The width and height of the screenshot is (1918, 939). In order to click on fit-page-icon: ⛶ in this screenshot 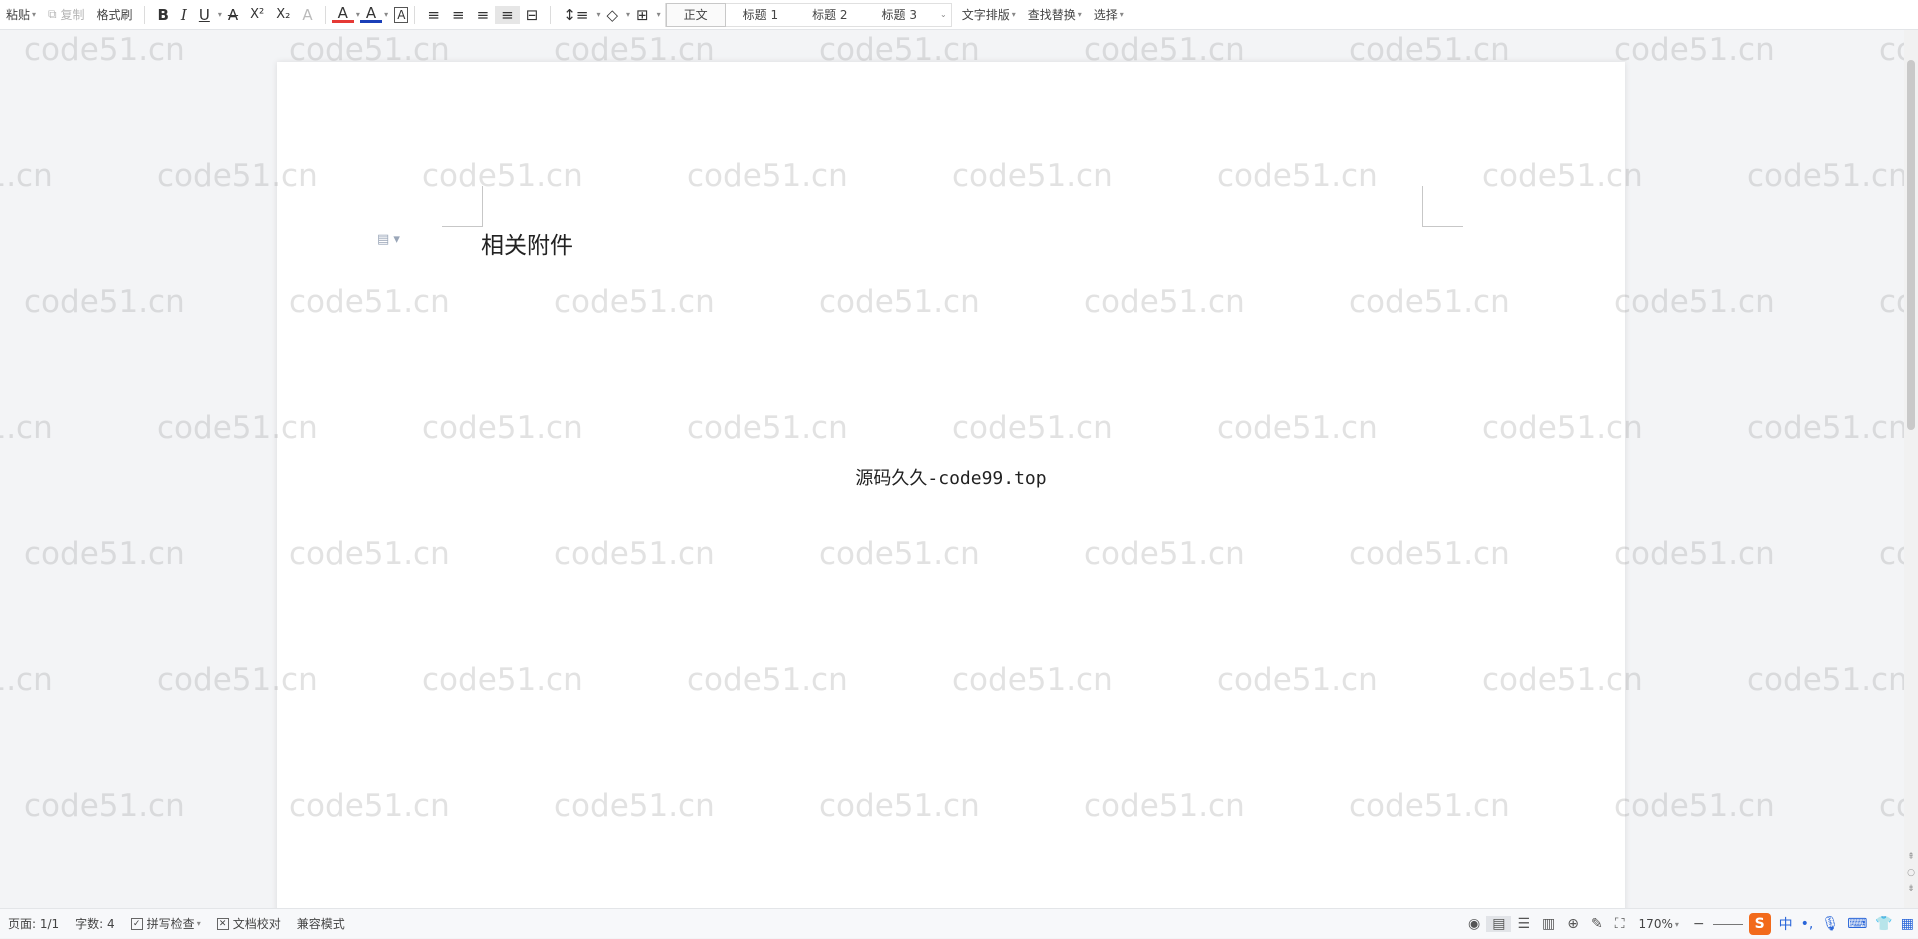, I will do `click(1620, 924)`.